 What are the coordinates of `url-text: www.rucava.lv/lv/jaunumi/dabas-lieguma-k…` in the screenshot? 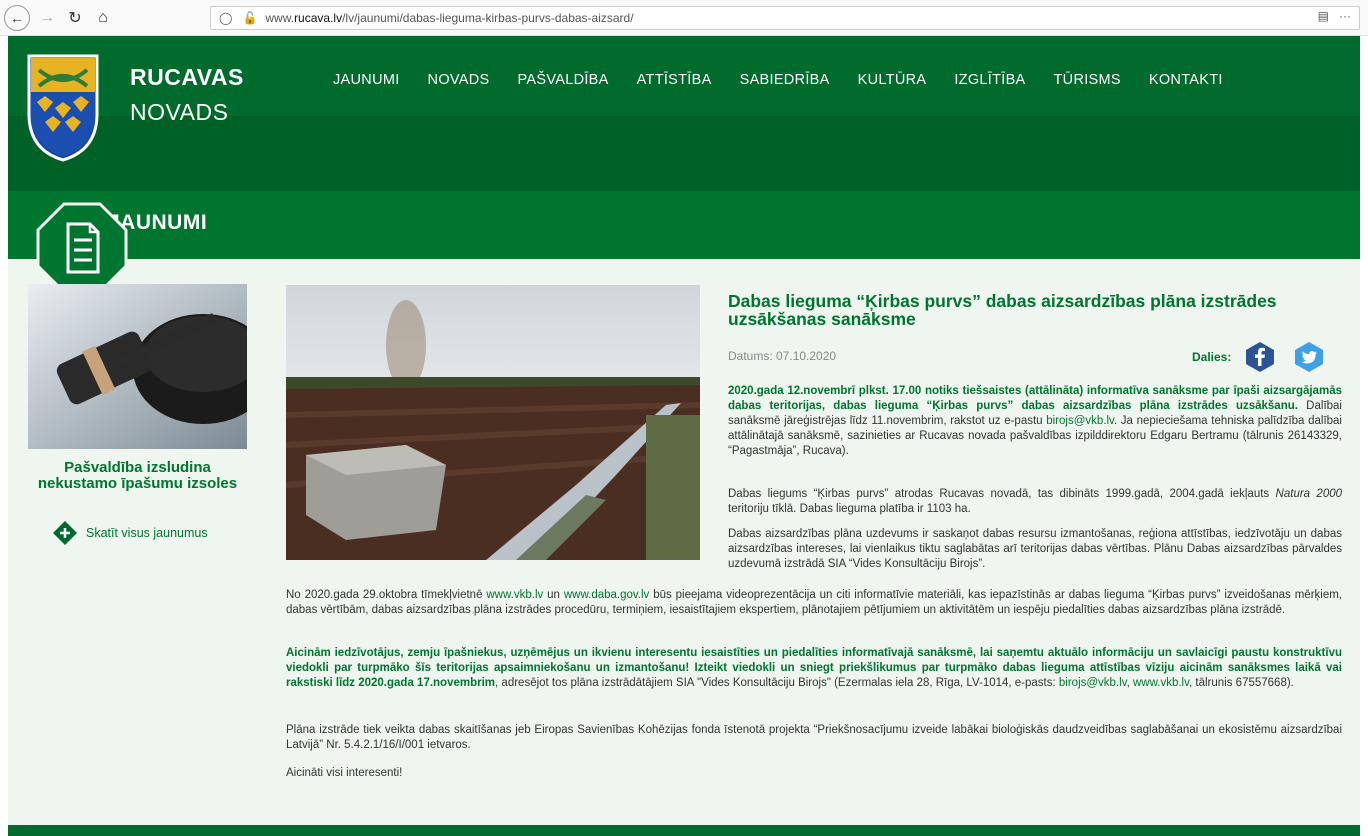 It's located at (449, 18).